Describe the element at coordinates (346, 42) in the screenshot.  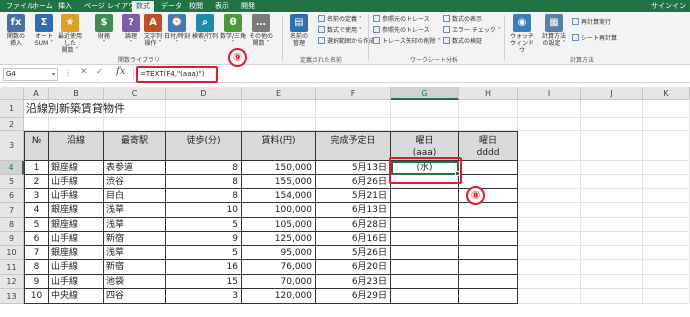
I see `ribbon-small-button-2: 選択範囲から作成` at that location.